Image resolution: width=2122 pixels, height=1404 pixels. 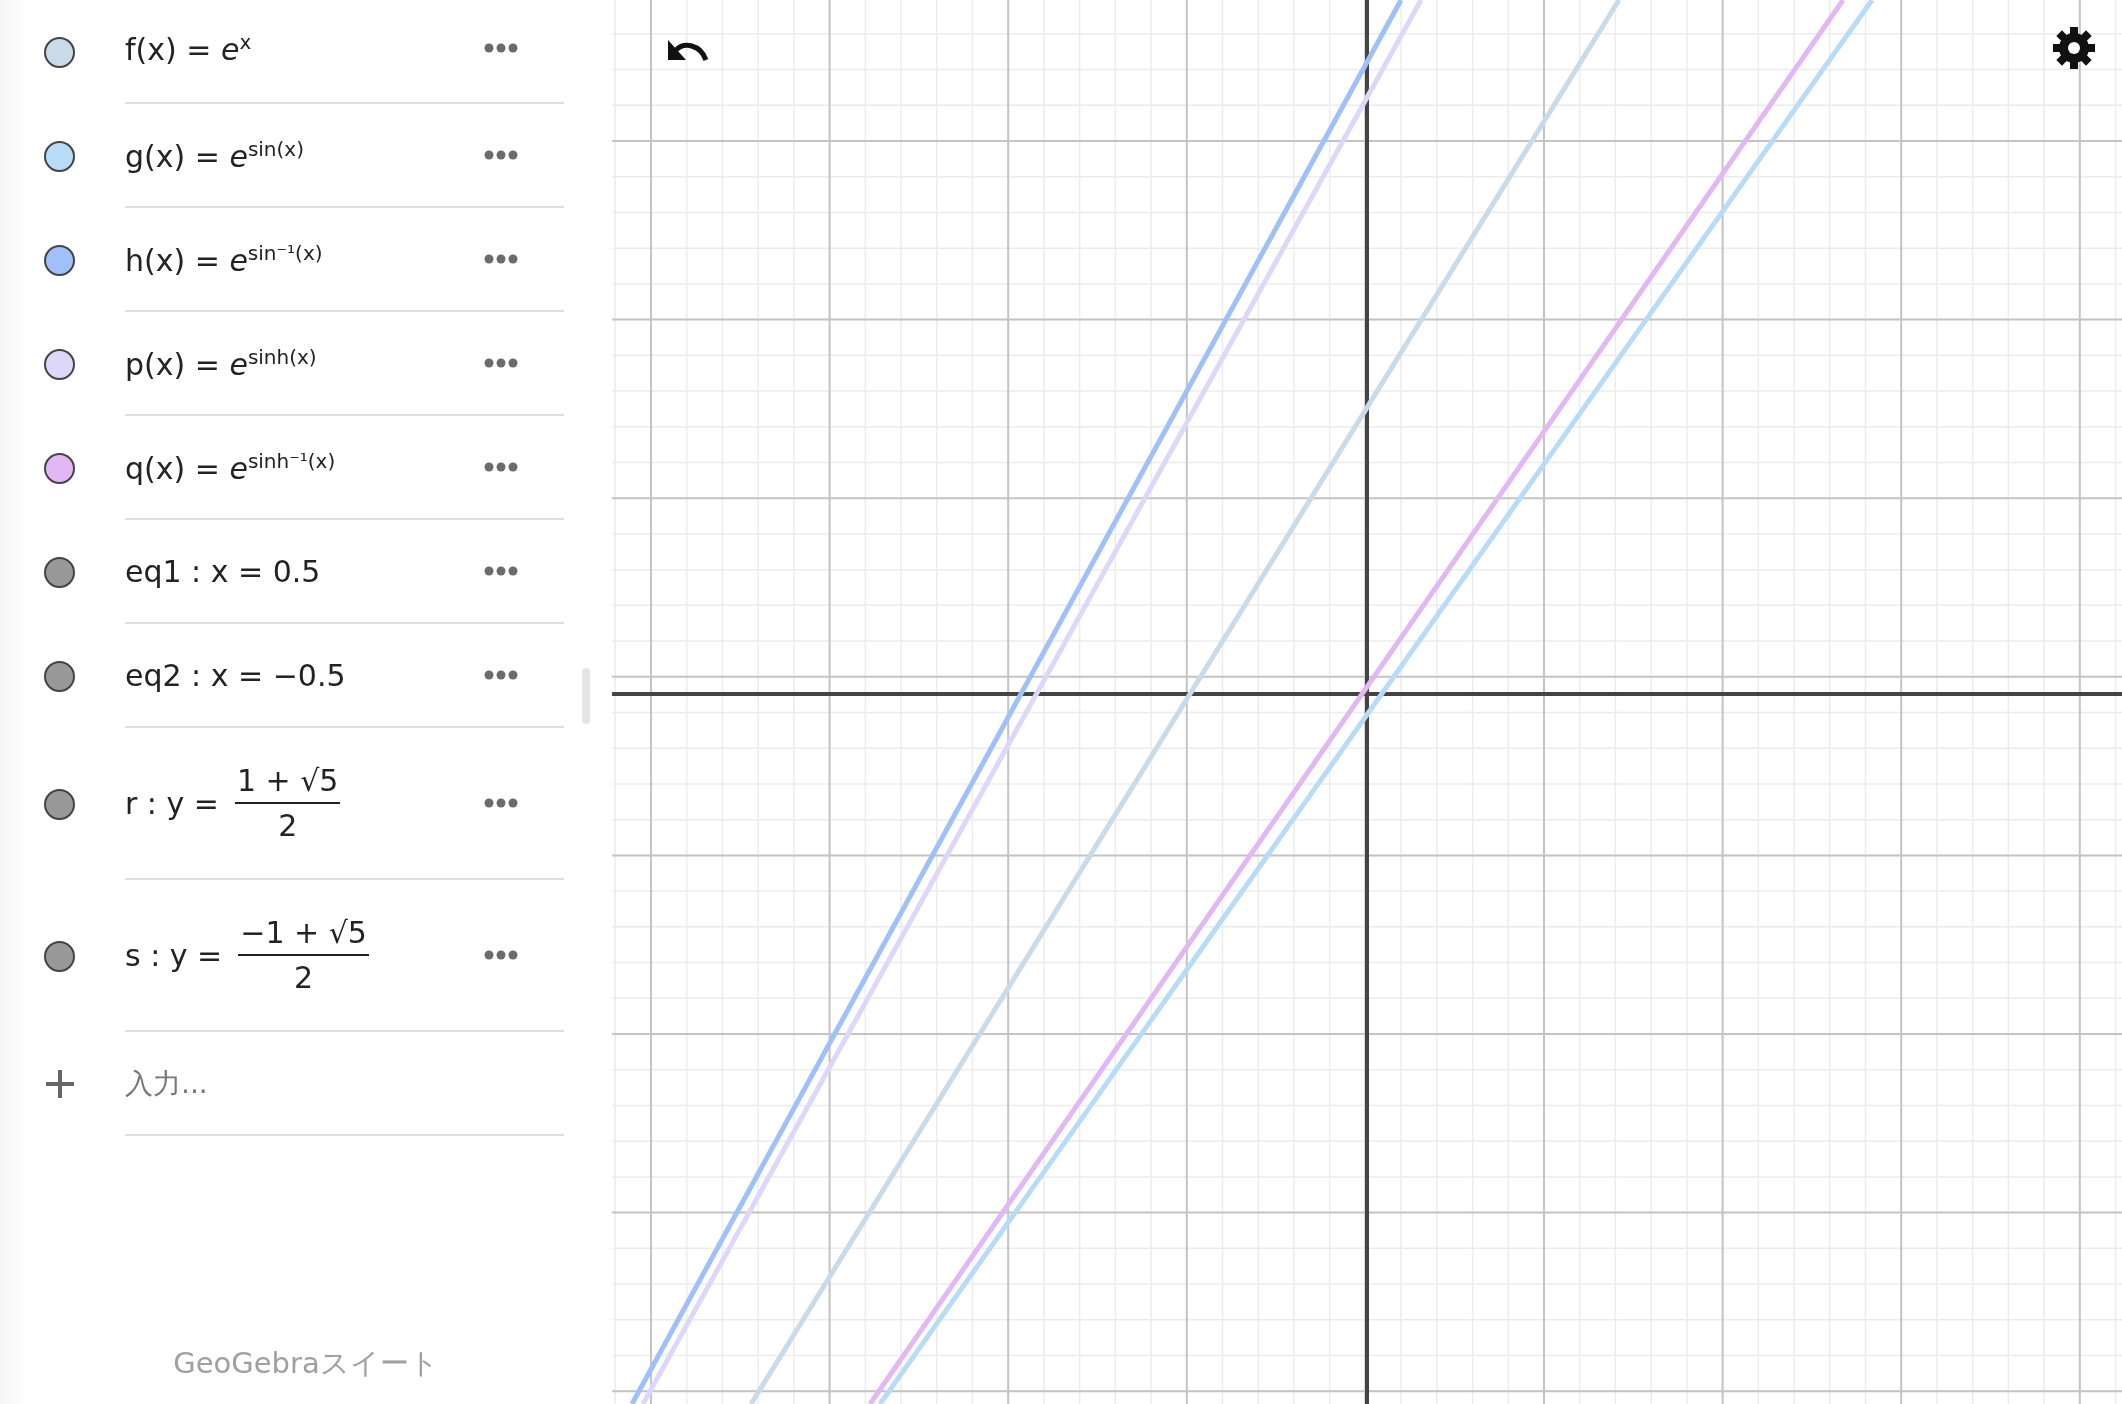 What do you see at coordinates (303, 935) in the screenshot?
I see `fraction-numerator: −1 + √5` at bounding box center [303, 935].